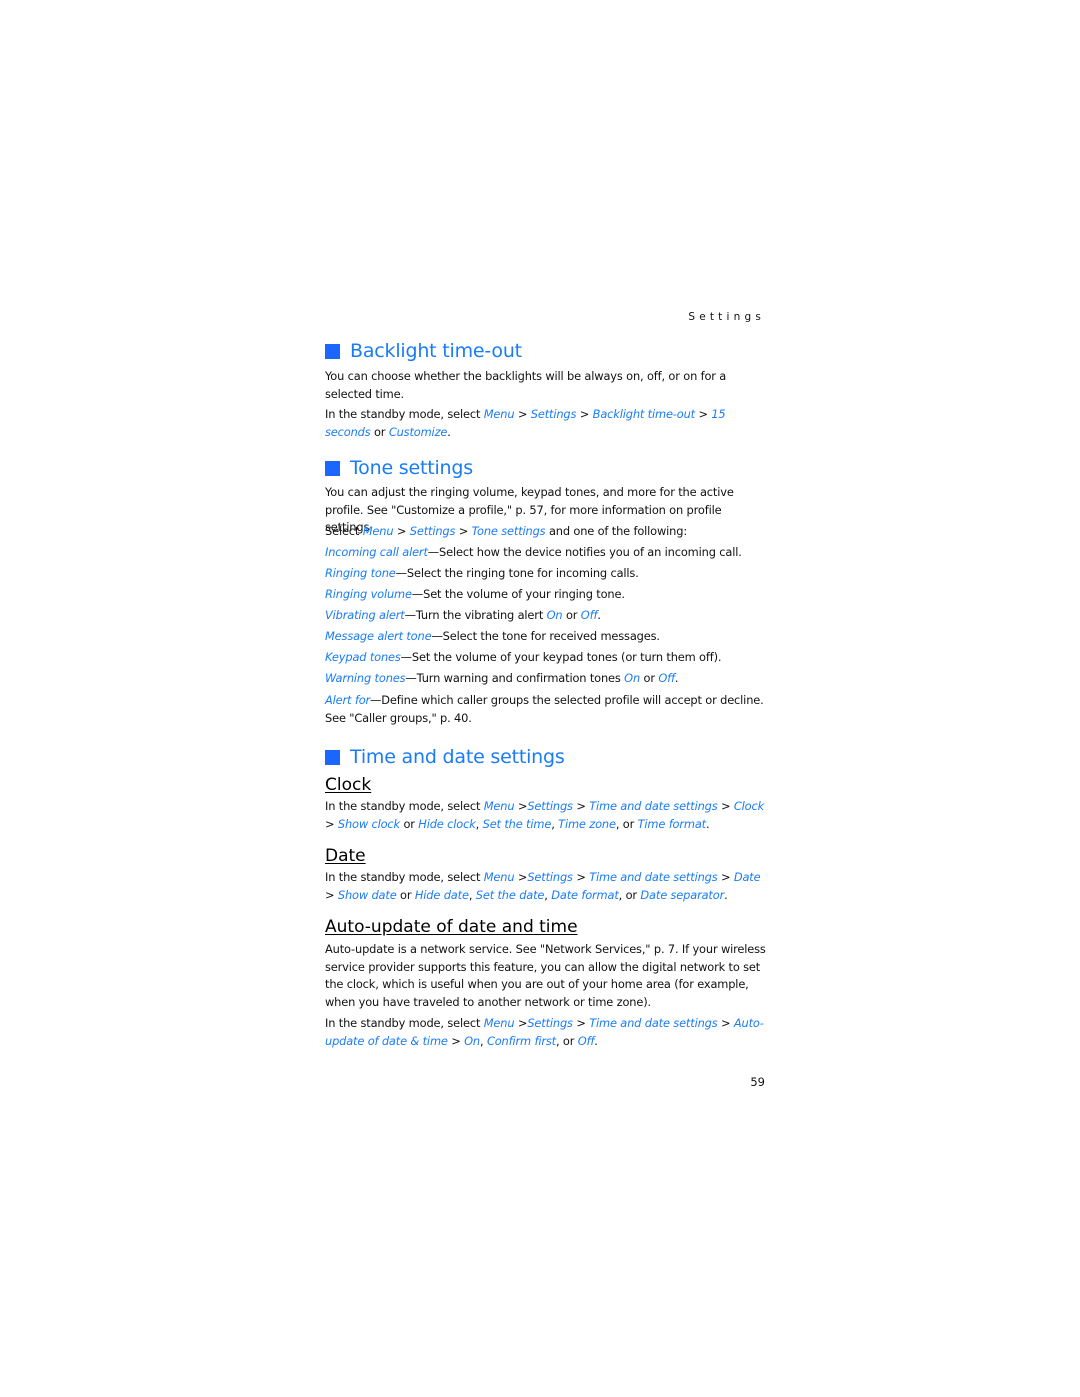 This screenshot has width=1080, height=1397. What do you see at coordinates (368, 594) in the screenshot?
I see `option-term: Ringing volume` at bounding box center [368, 594].